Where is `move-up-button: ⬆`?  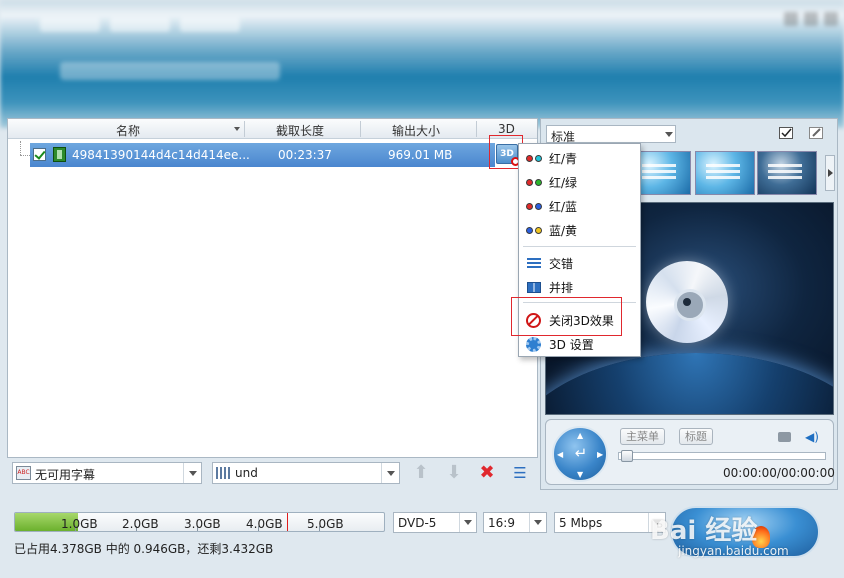
move-up-button: ⬆ is located at coordinates (421, 473).